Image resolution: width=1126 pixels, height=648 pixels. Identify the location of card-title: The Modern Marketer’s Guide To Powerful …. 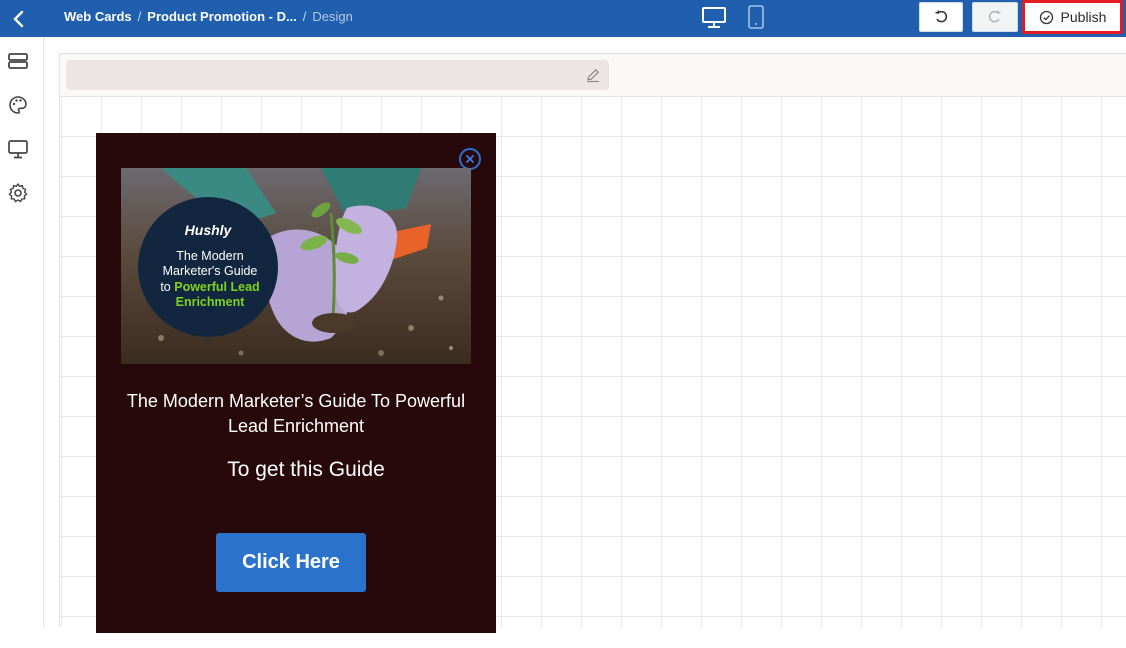
(296, 414).